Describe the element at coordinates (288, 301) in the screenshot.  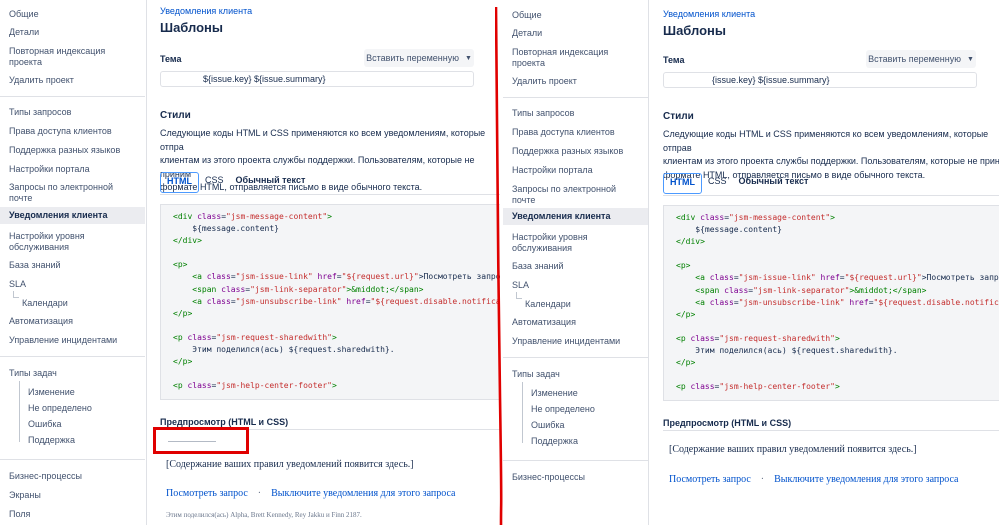
I see `code-token: "jsm-unsubscribe-link"` at that location.